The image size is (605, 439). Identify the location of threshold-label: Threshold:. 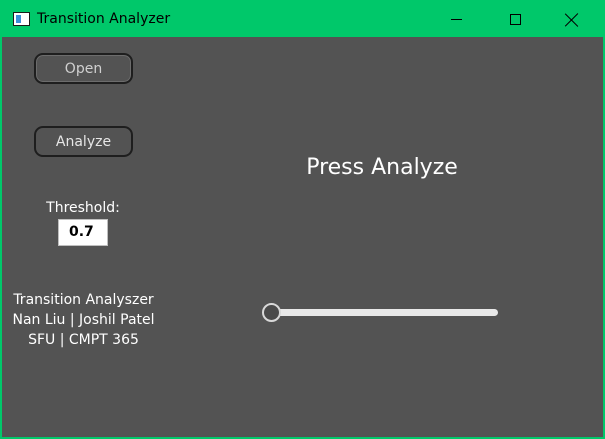
(83, 208).